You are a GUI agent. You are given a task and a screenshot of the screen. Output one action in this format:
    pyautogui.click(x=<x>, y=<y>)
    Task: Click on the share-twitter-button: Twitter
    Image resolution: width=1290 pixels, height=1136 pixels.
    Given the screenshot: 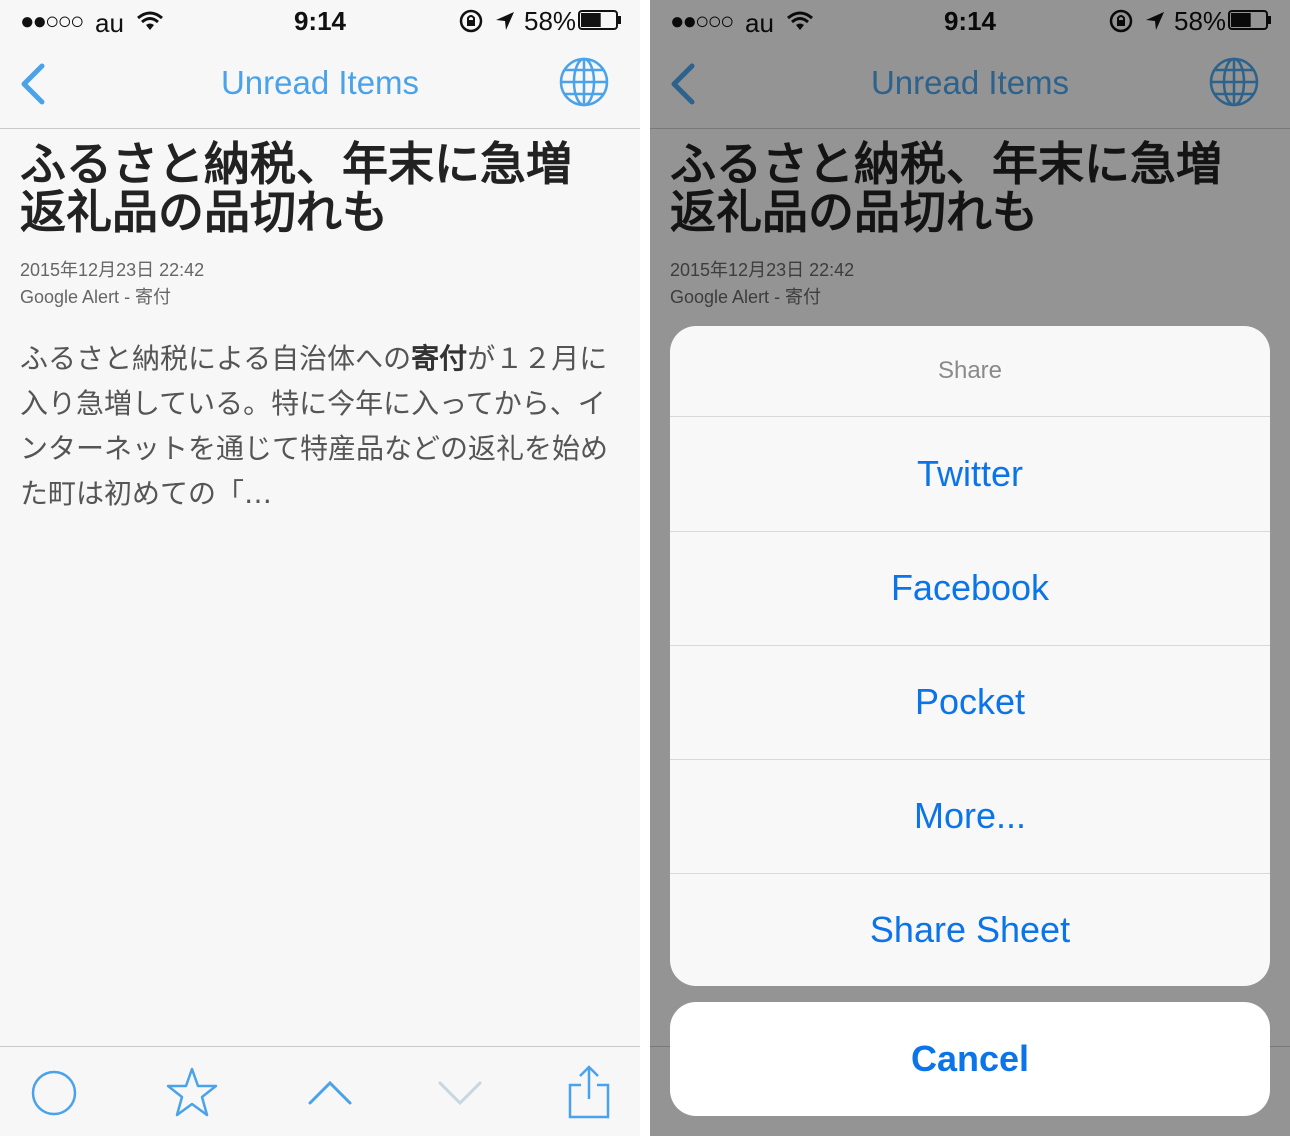 What is the action you would take?
    pyautogui.click(x=970, y=474)
    